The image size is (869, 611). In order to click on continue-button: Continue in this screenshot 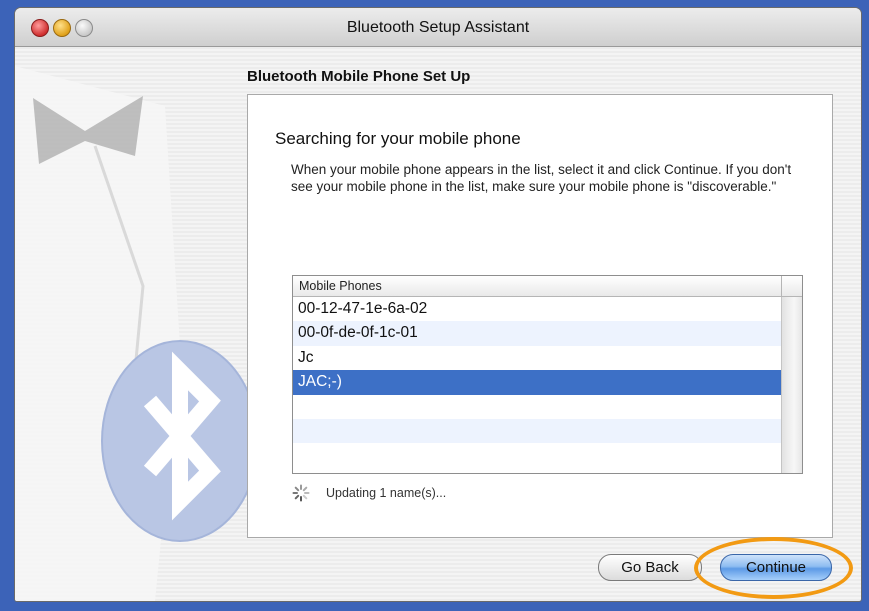, I will do `click(776, 567)`.